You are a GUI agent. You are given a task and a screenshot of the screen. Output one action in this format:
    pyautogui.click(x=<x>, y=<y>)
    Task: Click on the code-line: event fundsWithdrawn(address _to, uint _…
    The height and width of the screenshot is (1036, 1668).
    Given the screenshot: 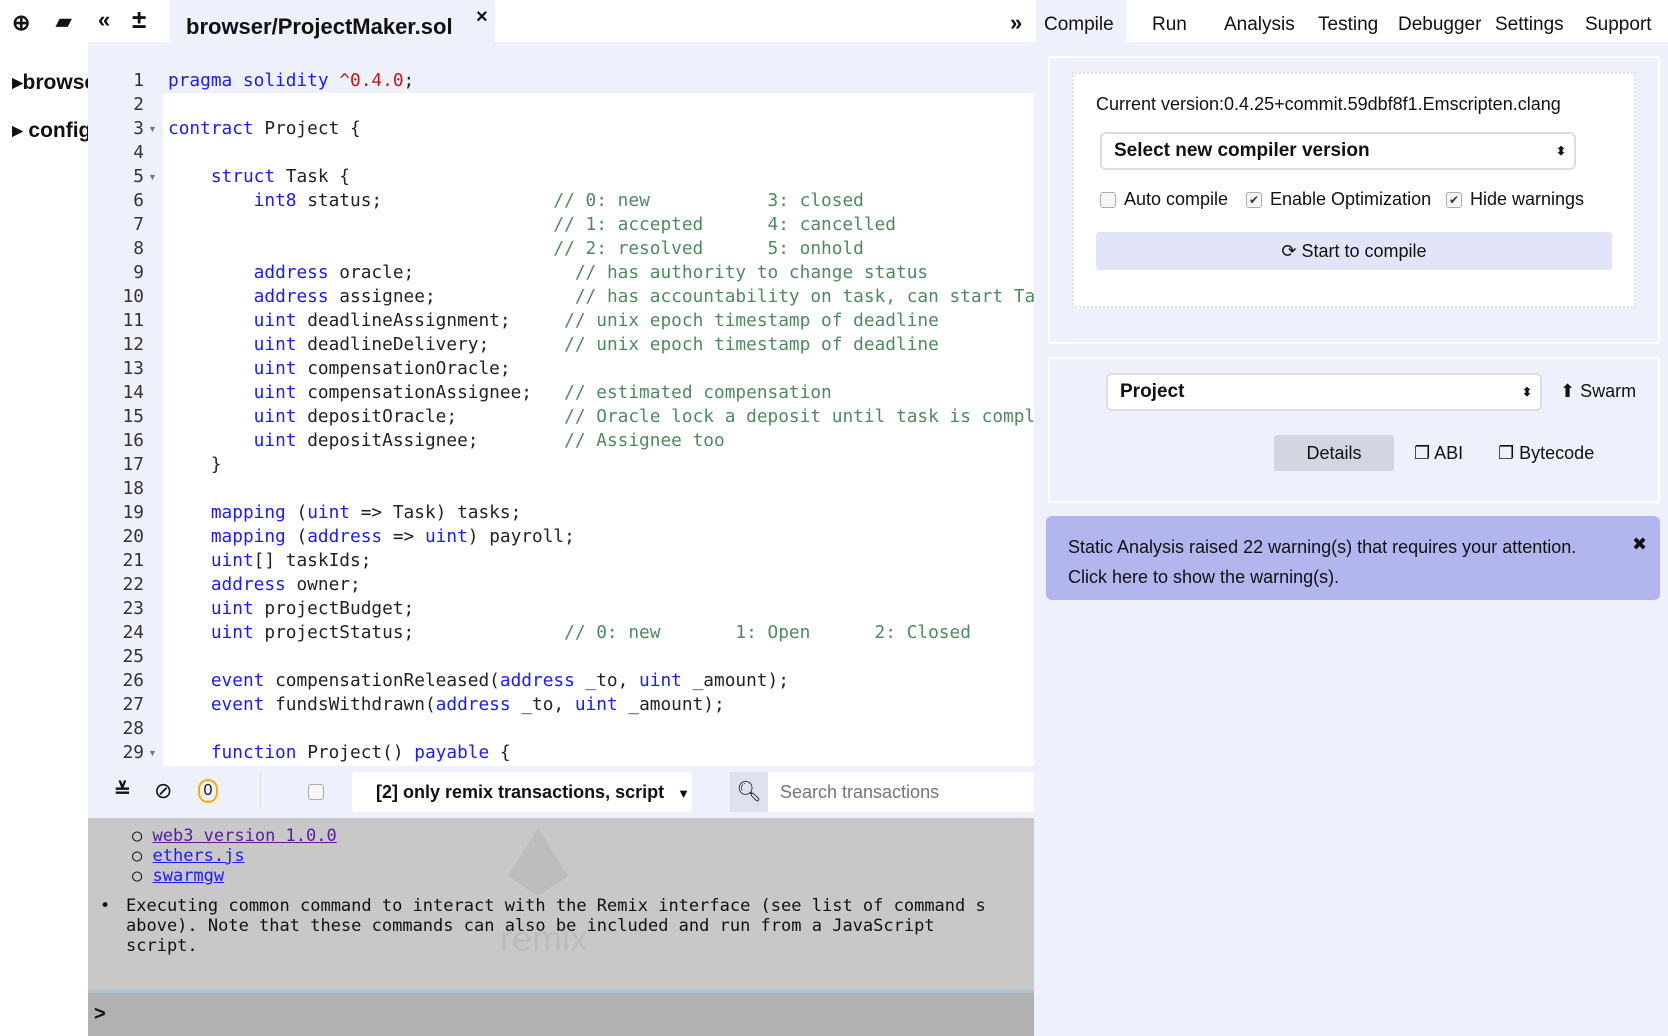 What is the action you would take?
    pyautogui.click(x=601, y=705)
    